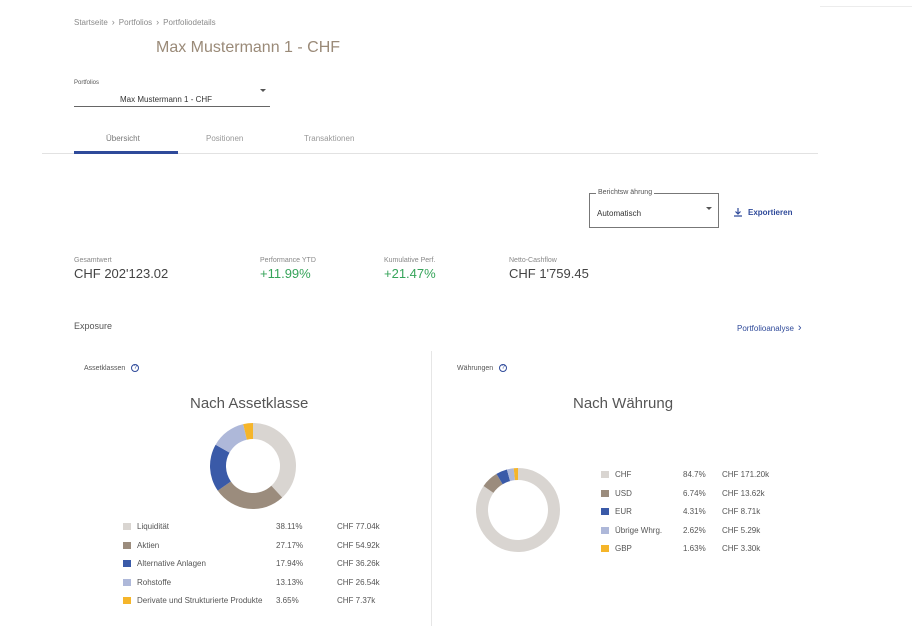  Describe the element at coordinates (273, 527) in the screenshot. I see `legend-row: Liquidität 38.11% CHF 77.04k` at that location.